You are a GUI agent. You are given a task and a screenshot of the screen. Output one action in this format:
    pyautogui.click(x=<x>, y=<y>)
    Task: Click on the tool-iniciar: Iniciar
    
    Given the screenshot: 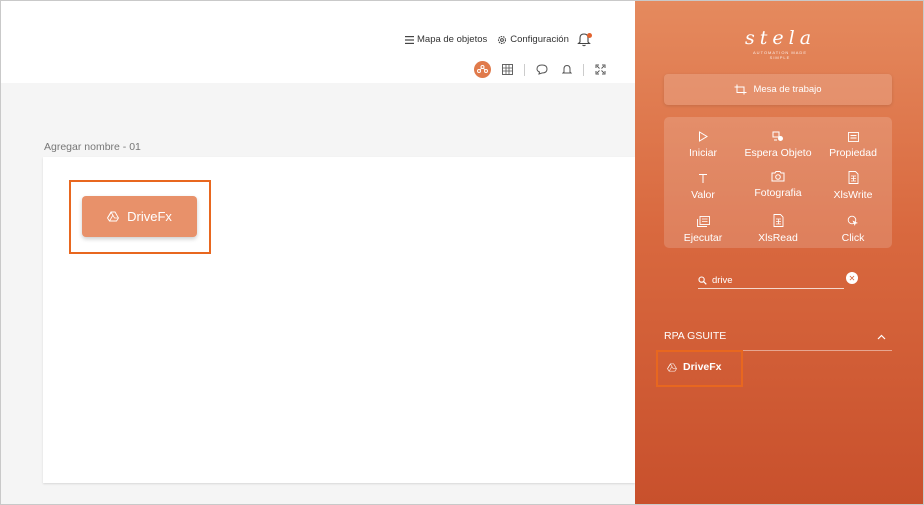 What is the action you would take?
    pyautogui.click(x=703, y=140)
    